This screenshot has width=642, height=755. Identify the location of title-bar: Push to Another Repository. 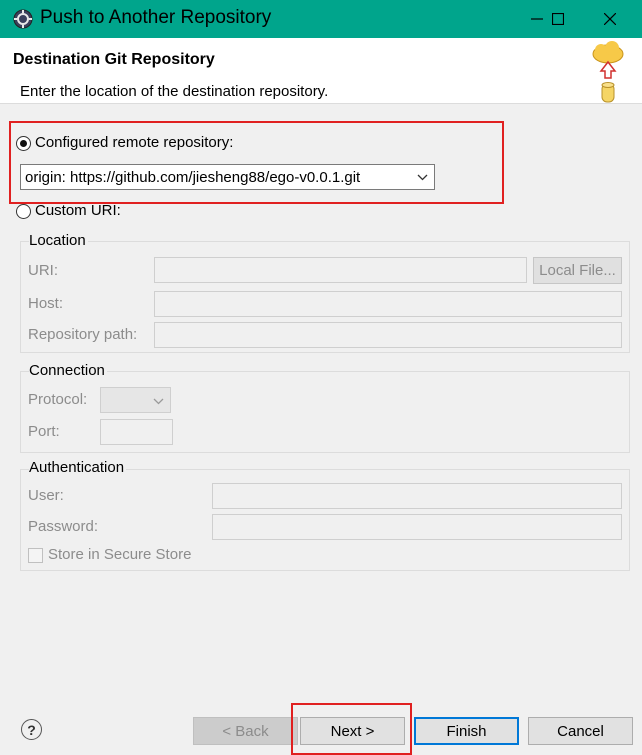
(321, 19).